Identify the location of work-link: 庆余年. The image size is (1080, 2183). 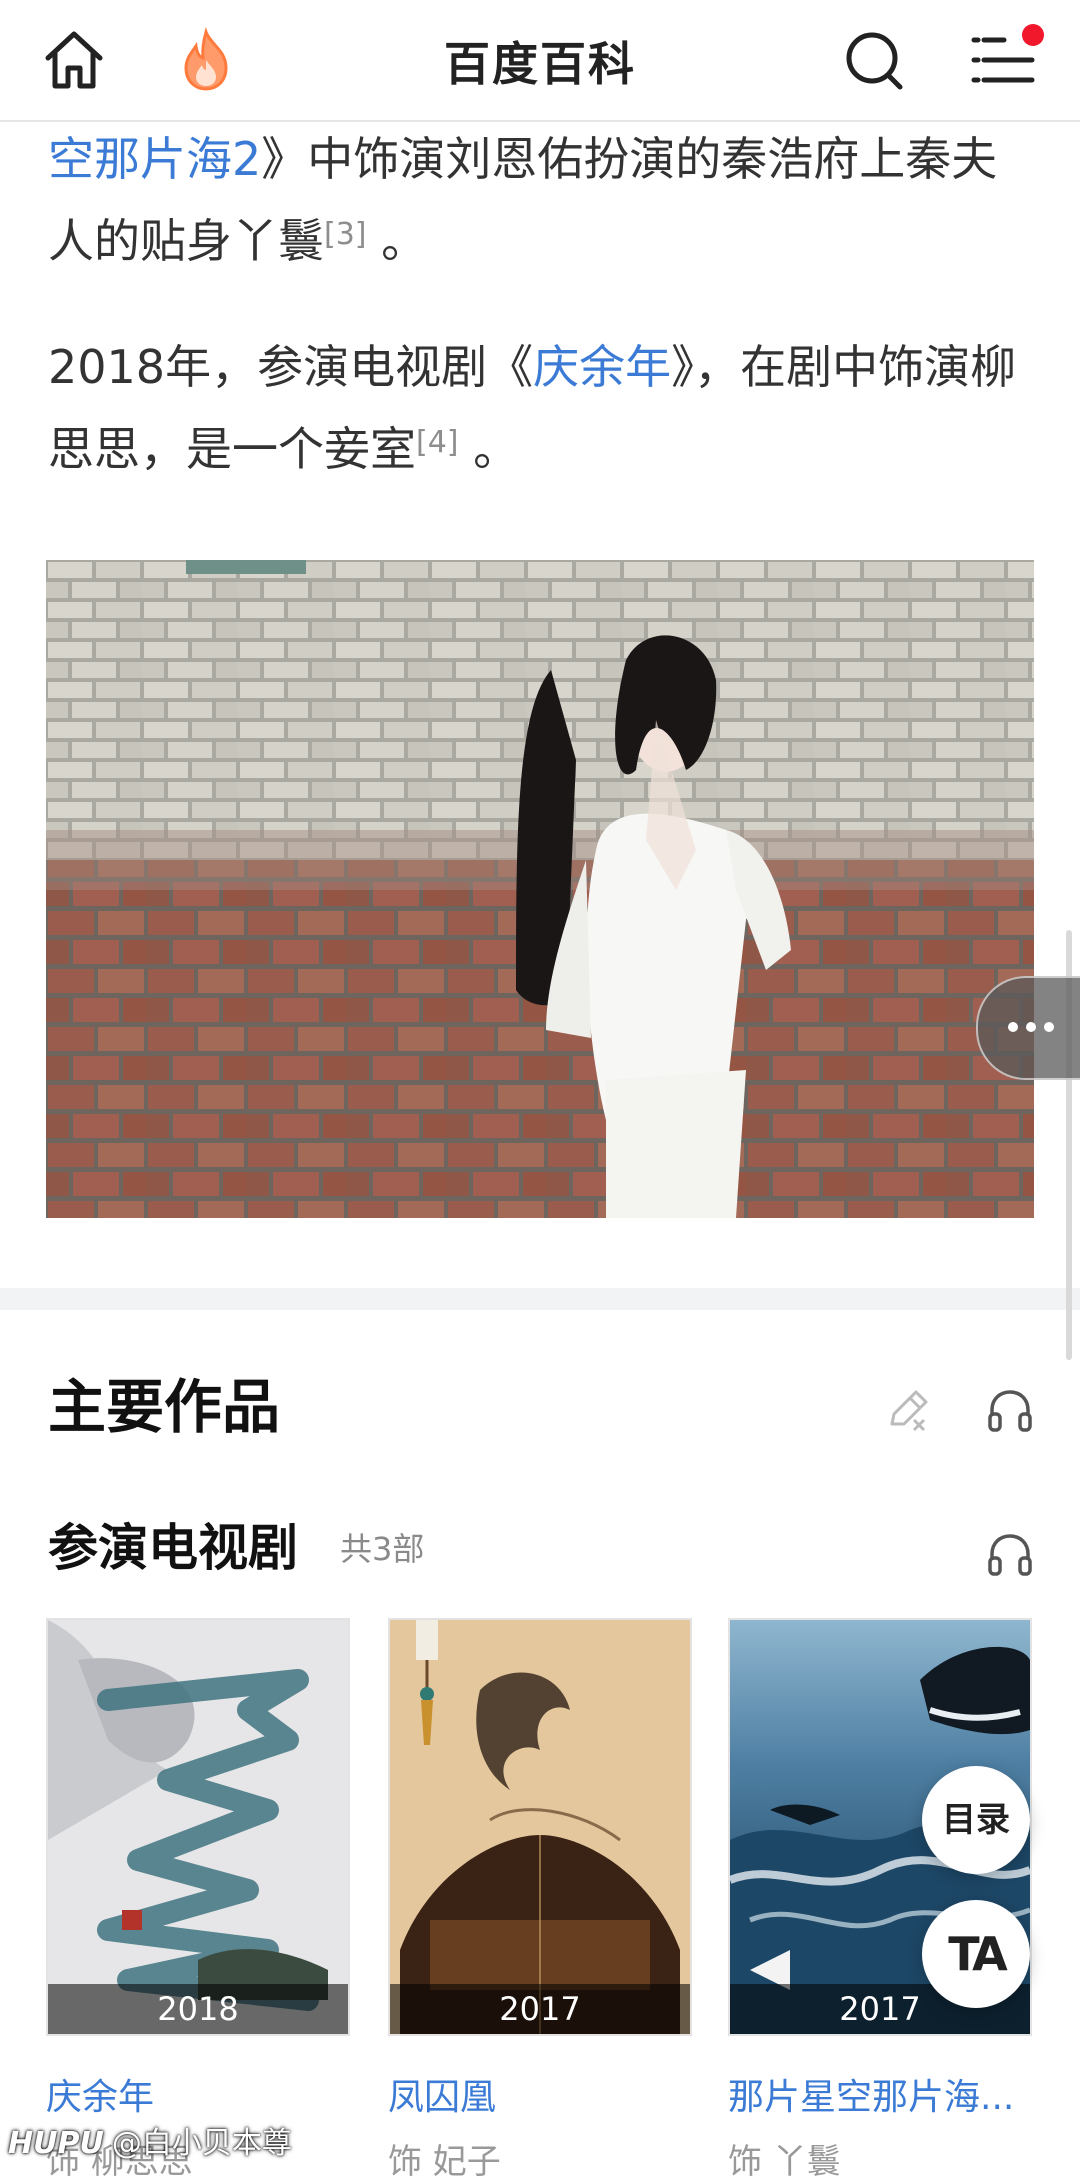
(602, 367).